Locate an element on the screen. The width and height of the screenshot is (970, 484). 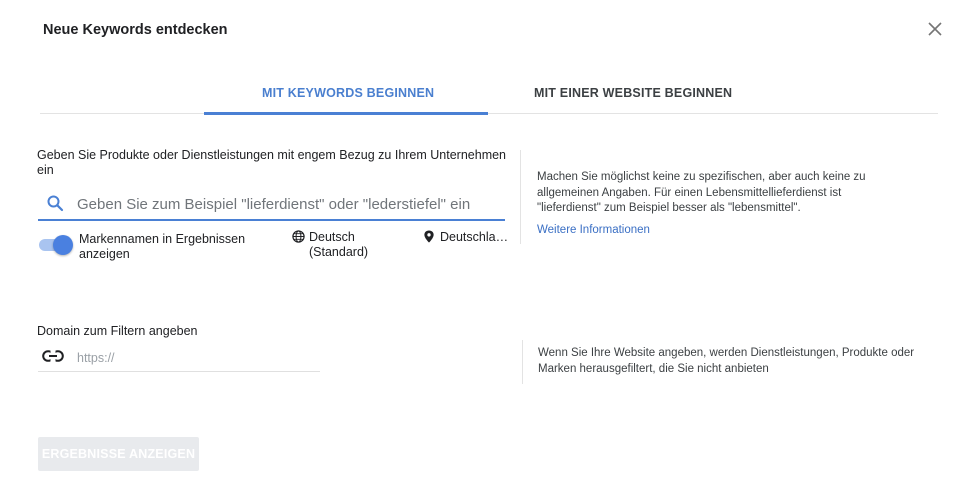
brand-names-toggle is located at coordinates (55, 245).